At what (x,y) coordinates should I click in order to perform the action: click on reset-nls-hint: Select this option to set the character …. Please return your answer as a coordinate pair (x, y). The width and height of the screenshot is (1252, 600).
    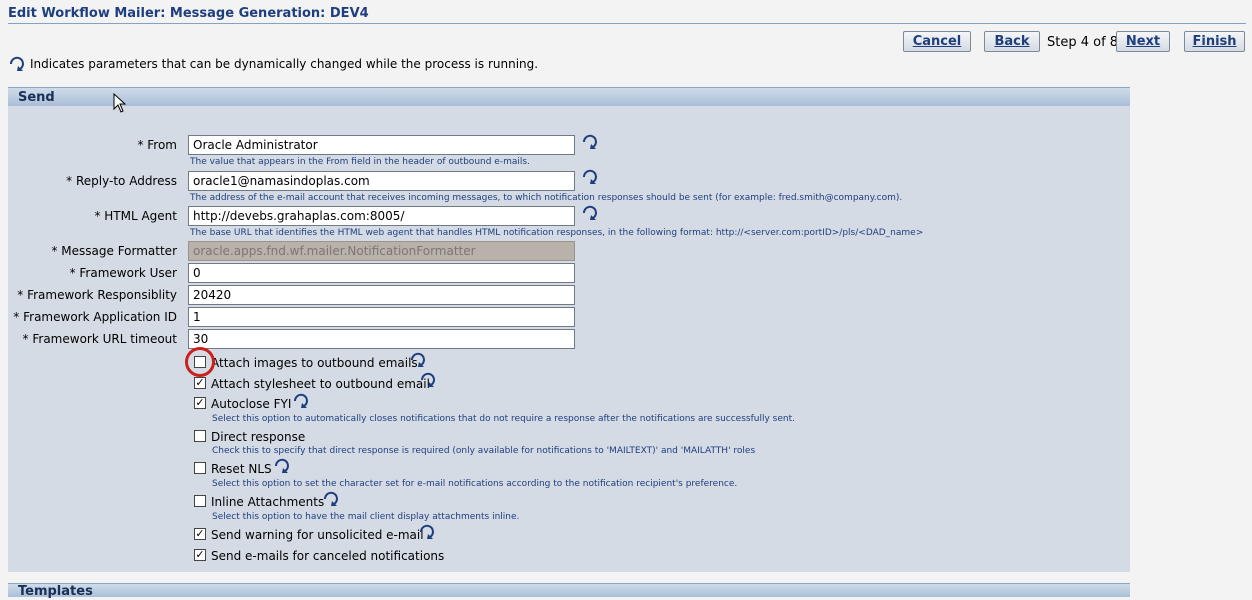
    Looking at the image, I should click on (475, 484).